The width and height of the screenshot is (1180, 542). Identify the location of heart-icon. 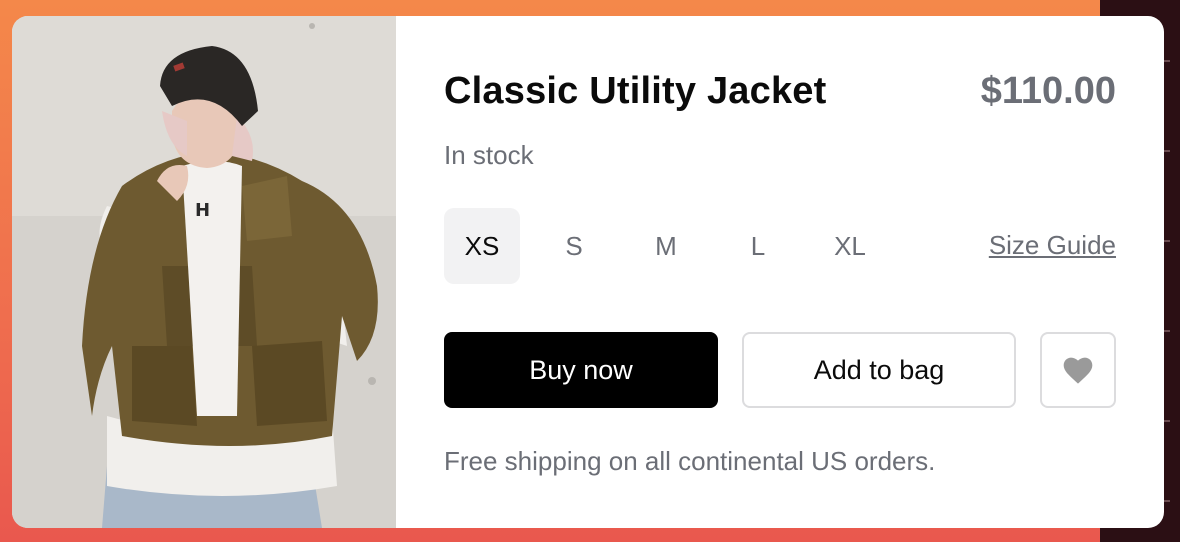
(1078, 370).